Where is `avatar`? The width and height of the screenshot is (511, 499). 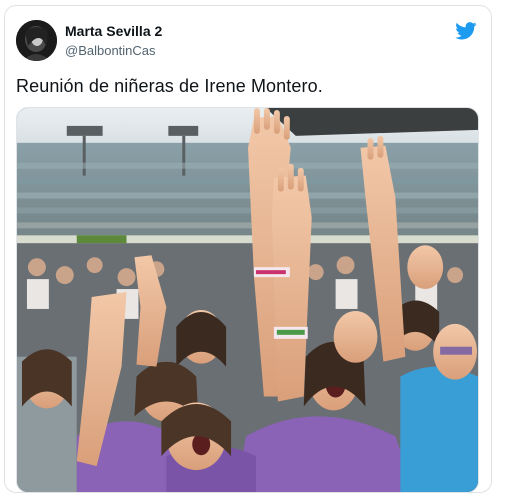
avatar is located at coordinates (36, 40).